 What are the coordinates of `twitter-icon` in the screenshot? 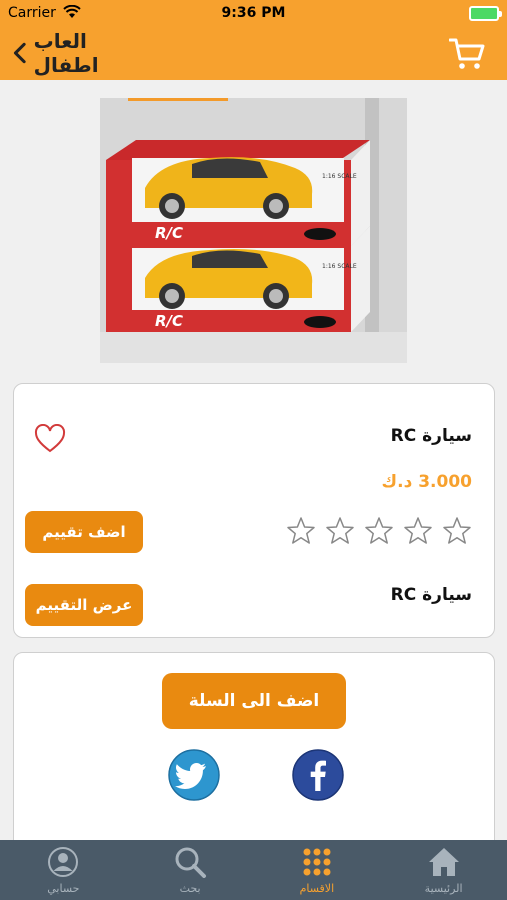 It's located at (194, 775).